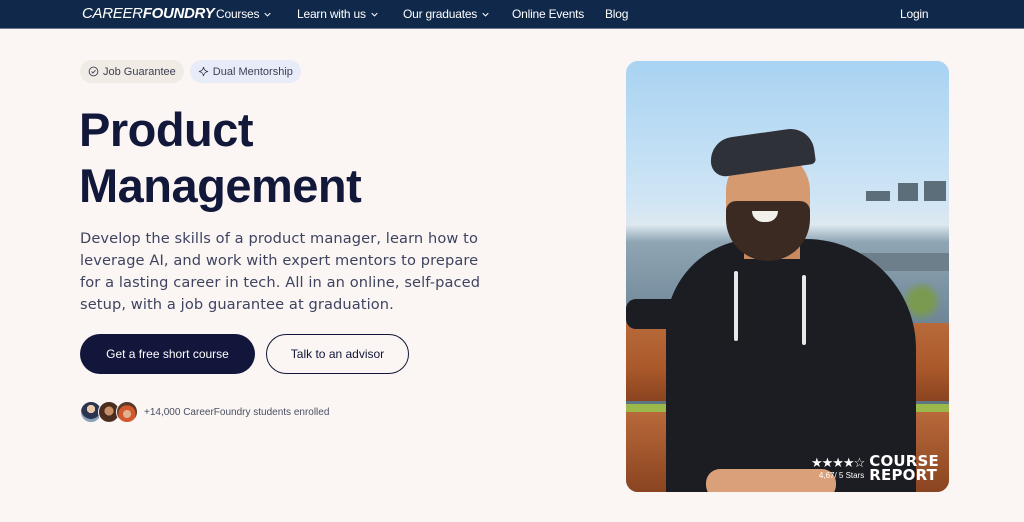  Describe the element at coordinates (903, 475) in the screenshot. I see `course-report-line-2: REPORT` at that location.